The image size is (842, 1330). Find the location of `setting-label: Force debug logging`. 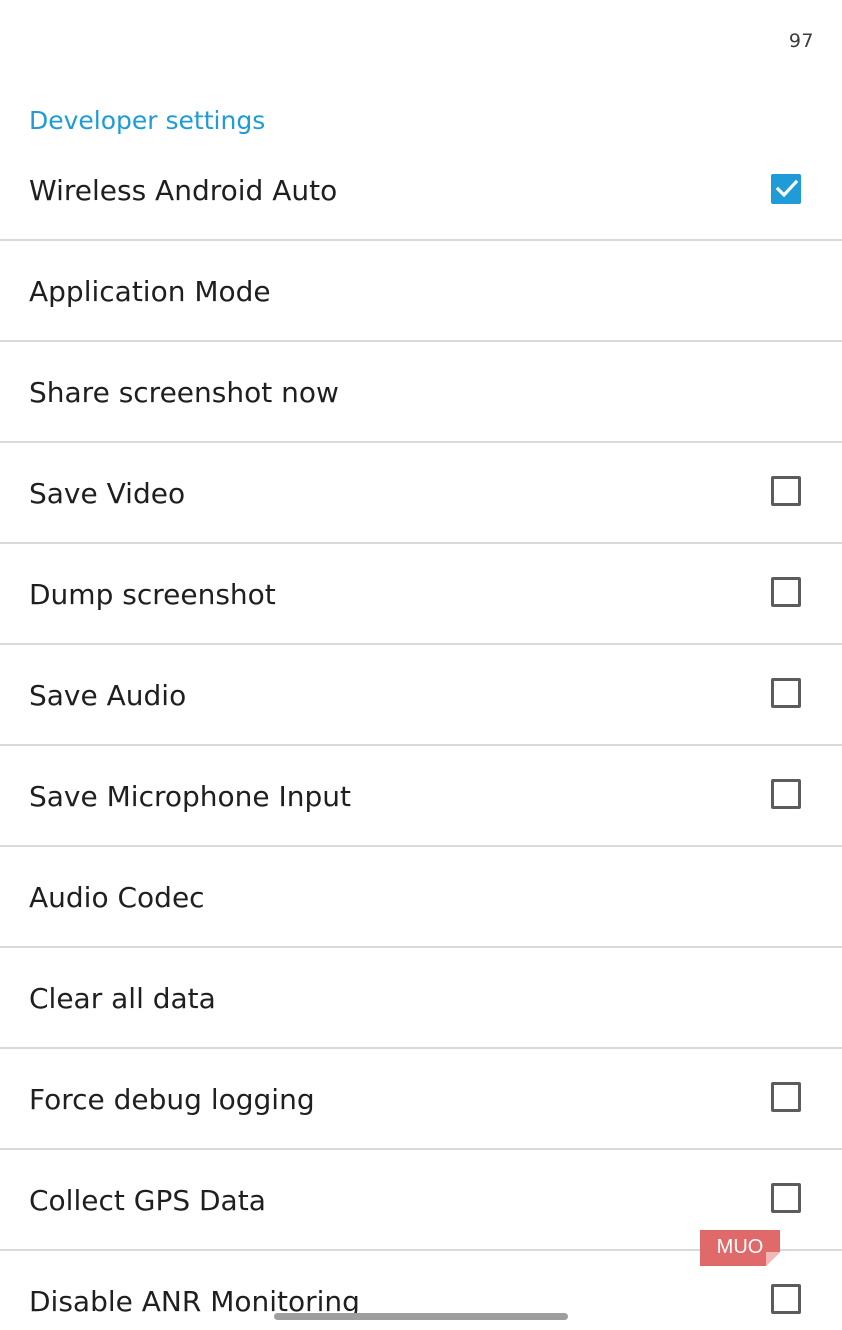

setting-label: Force debug logging is located at coordinates (172, 1099).